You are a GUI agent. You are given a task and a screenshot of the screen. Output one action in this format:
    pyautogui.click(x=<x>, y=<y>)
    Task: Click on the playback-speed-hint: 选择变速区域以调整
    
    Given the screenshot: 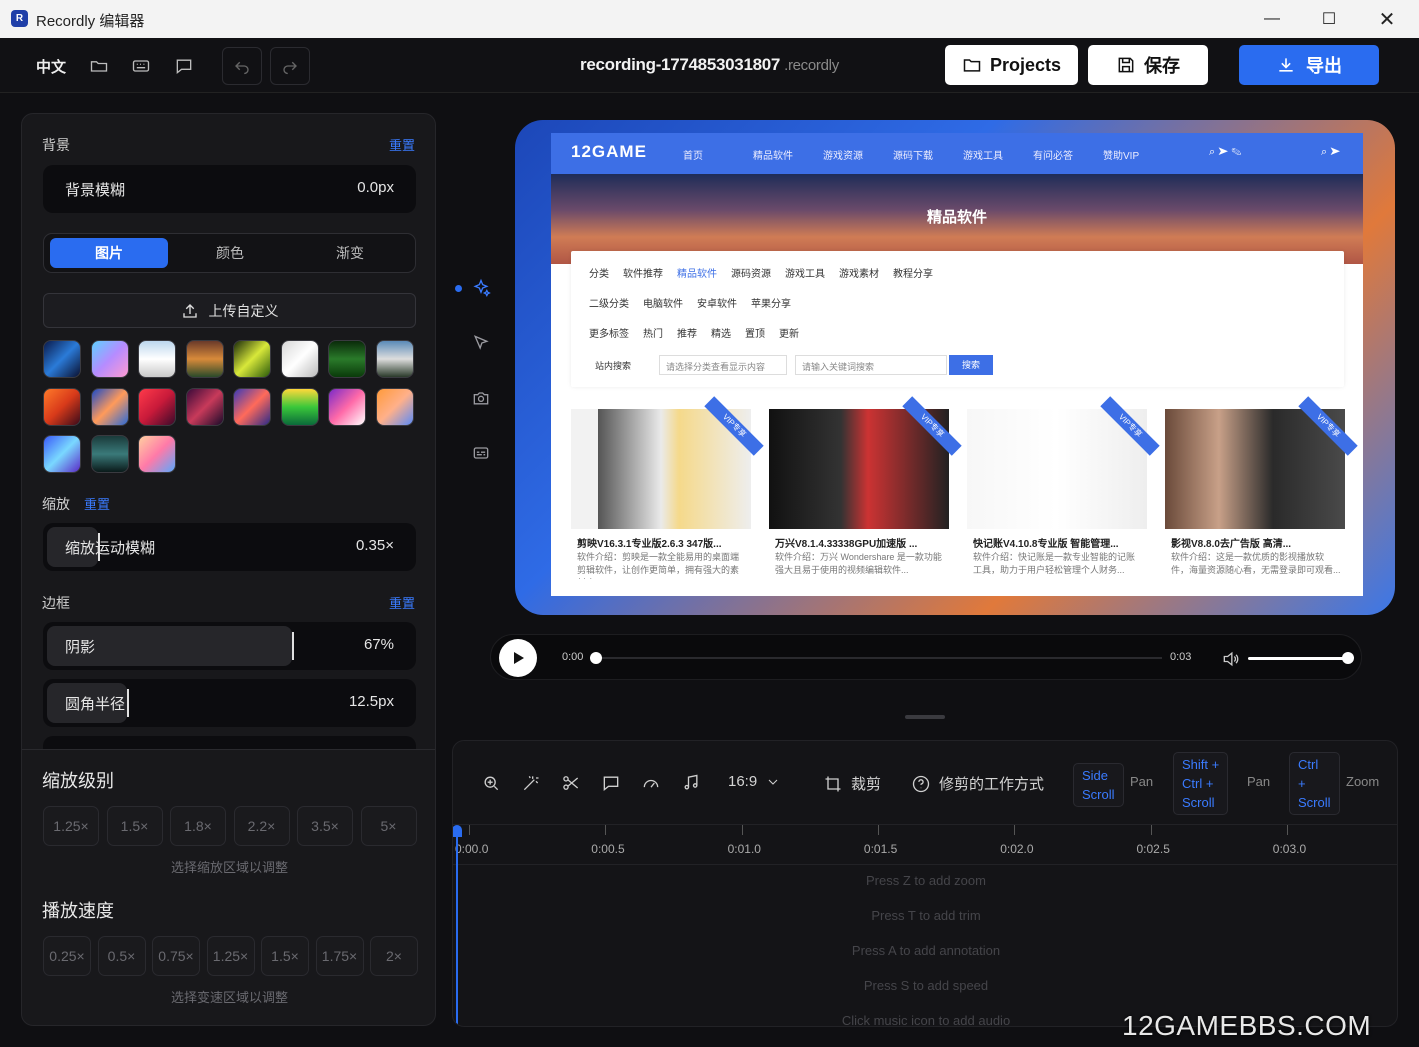 What is the action you would take?
    pyautogui.click(x=229, y=997)
    